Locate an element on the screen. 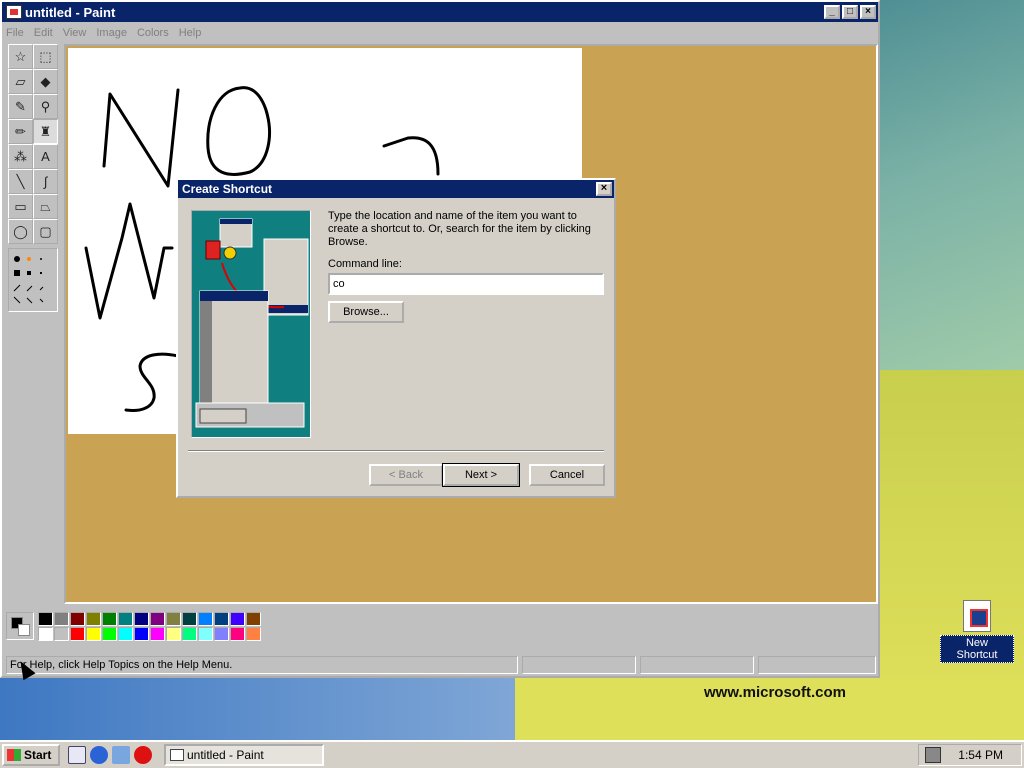 The width and height of the screenshot is (1024, 768). brush-options is located at coordinates (33, 280).